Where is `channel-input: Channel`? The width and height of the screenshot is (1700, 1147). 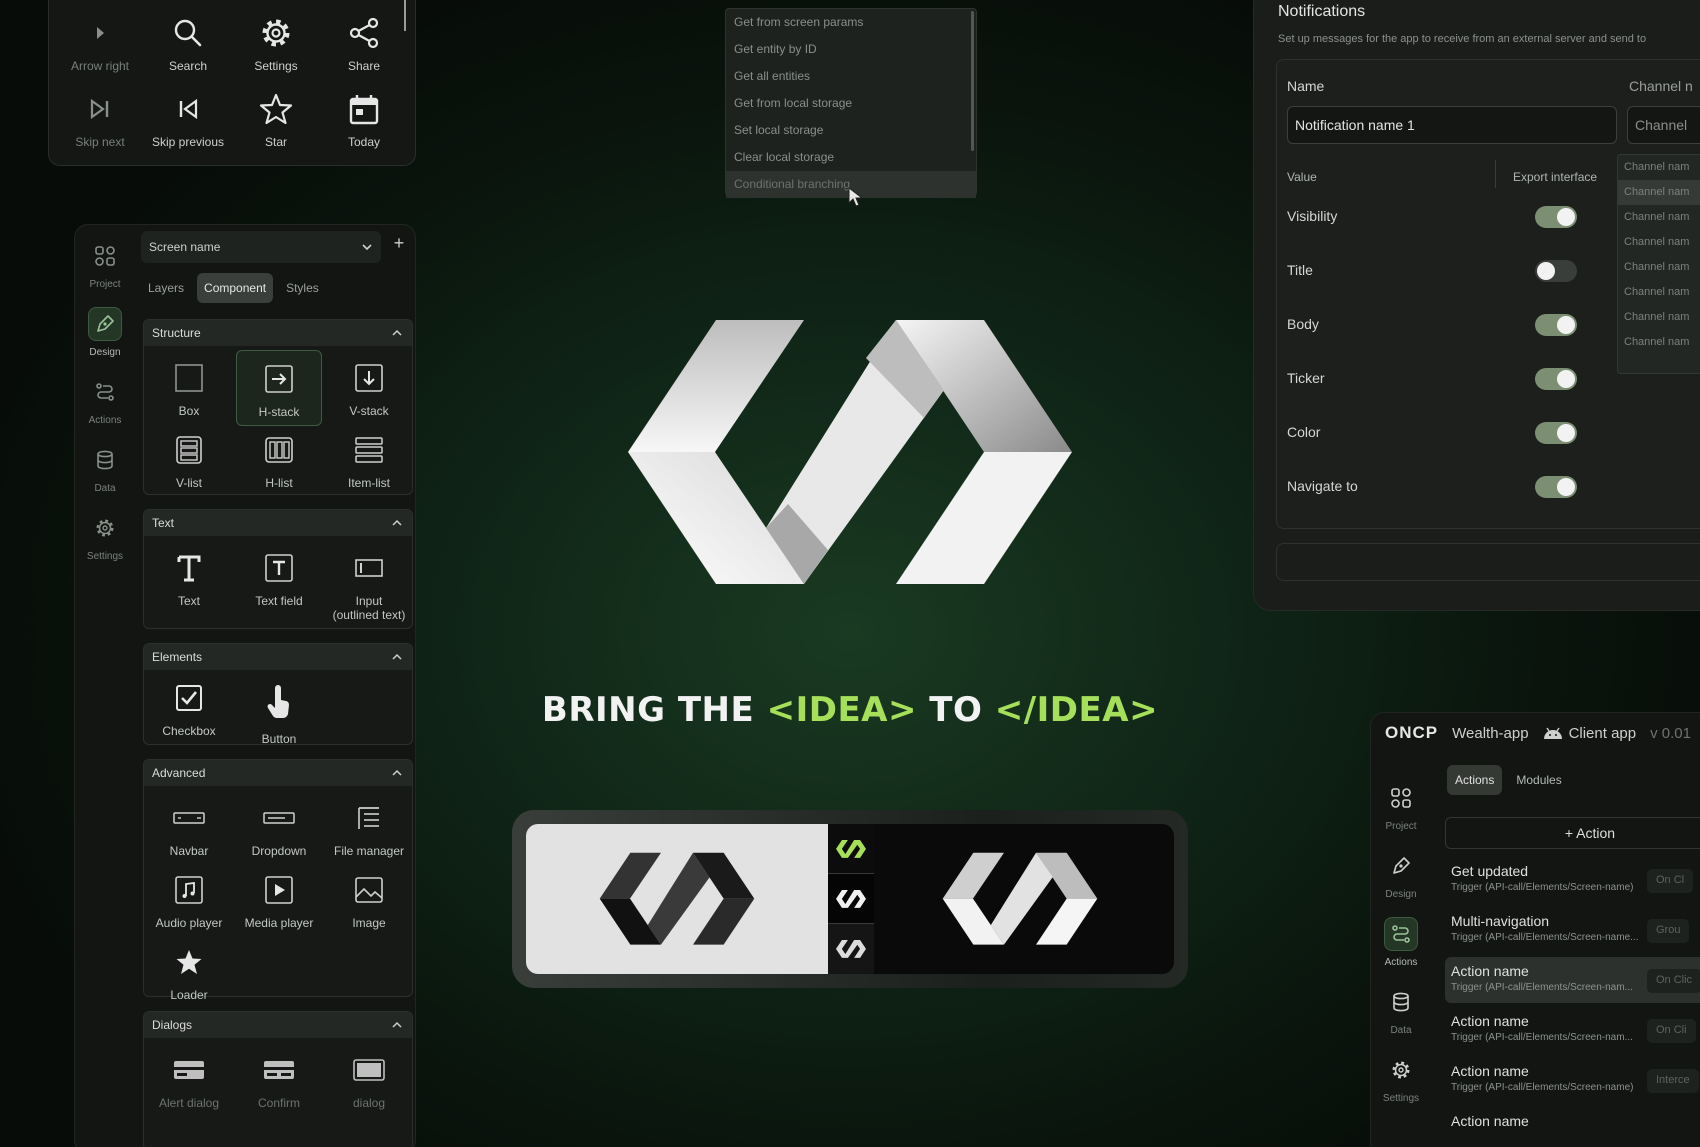 channel-input: Channel is located at coordinates (1663, 125).